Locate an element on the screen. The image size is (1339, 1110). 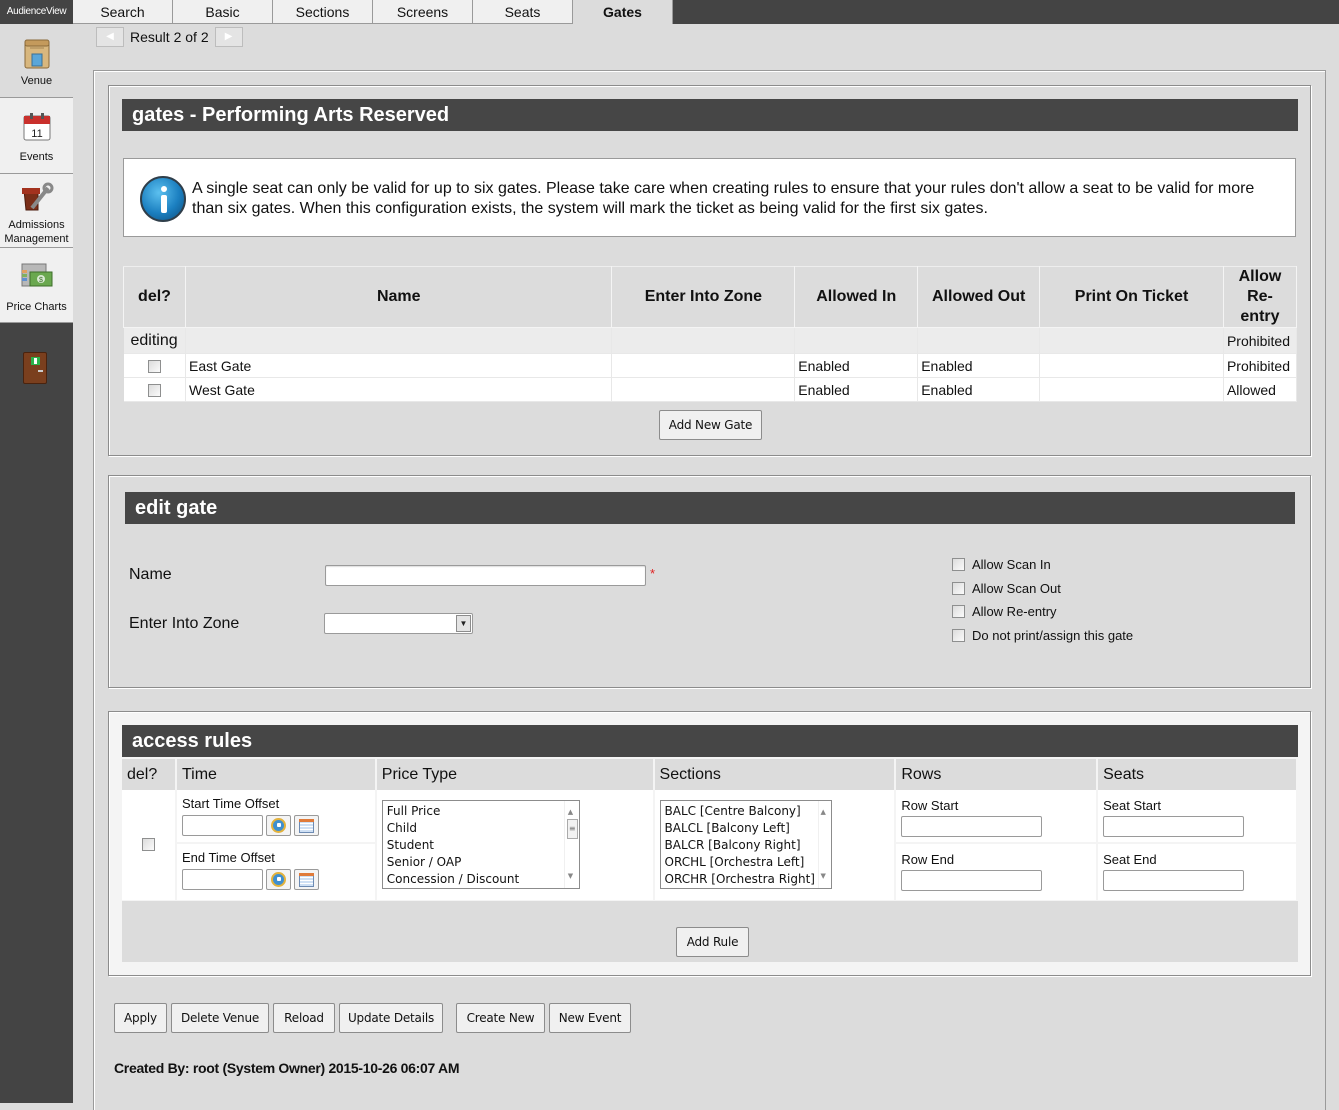
section-option: BALCR [Balcony Right] is located at coordinates (746, 845).